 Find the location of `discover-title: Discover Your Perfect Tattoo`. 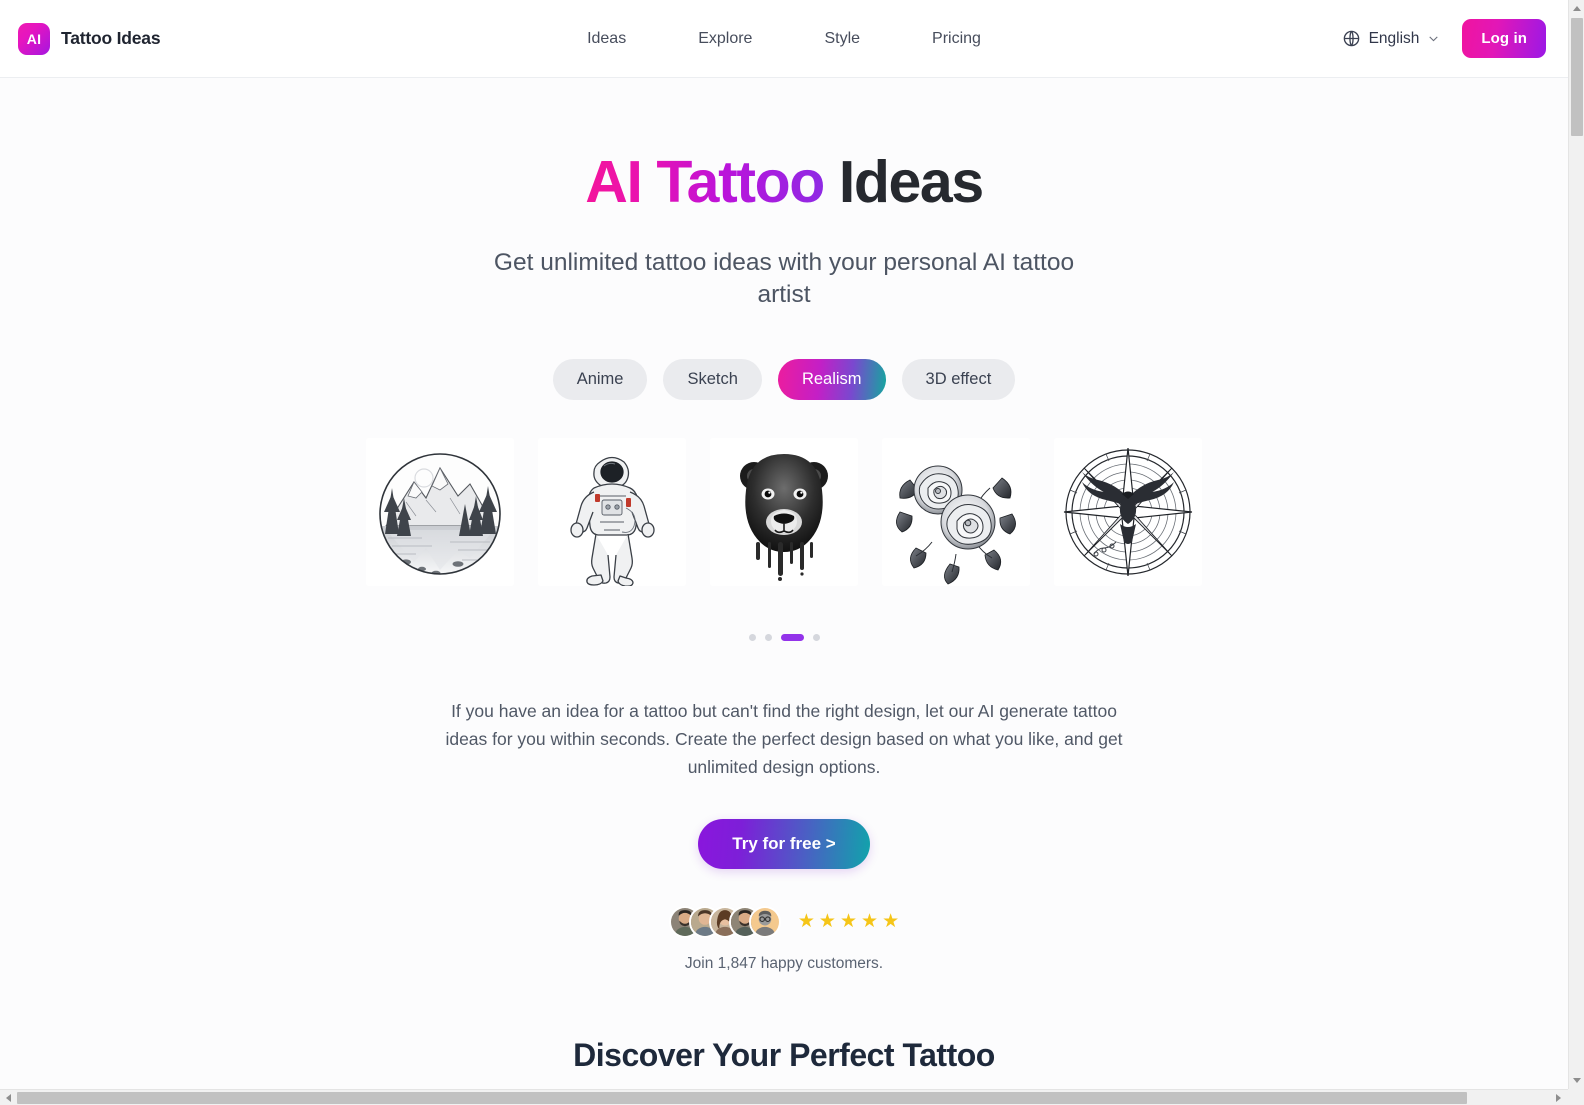

discover-title: Discover Your Perfect Tattoo is located at coordinates (784, 1054).